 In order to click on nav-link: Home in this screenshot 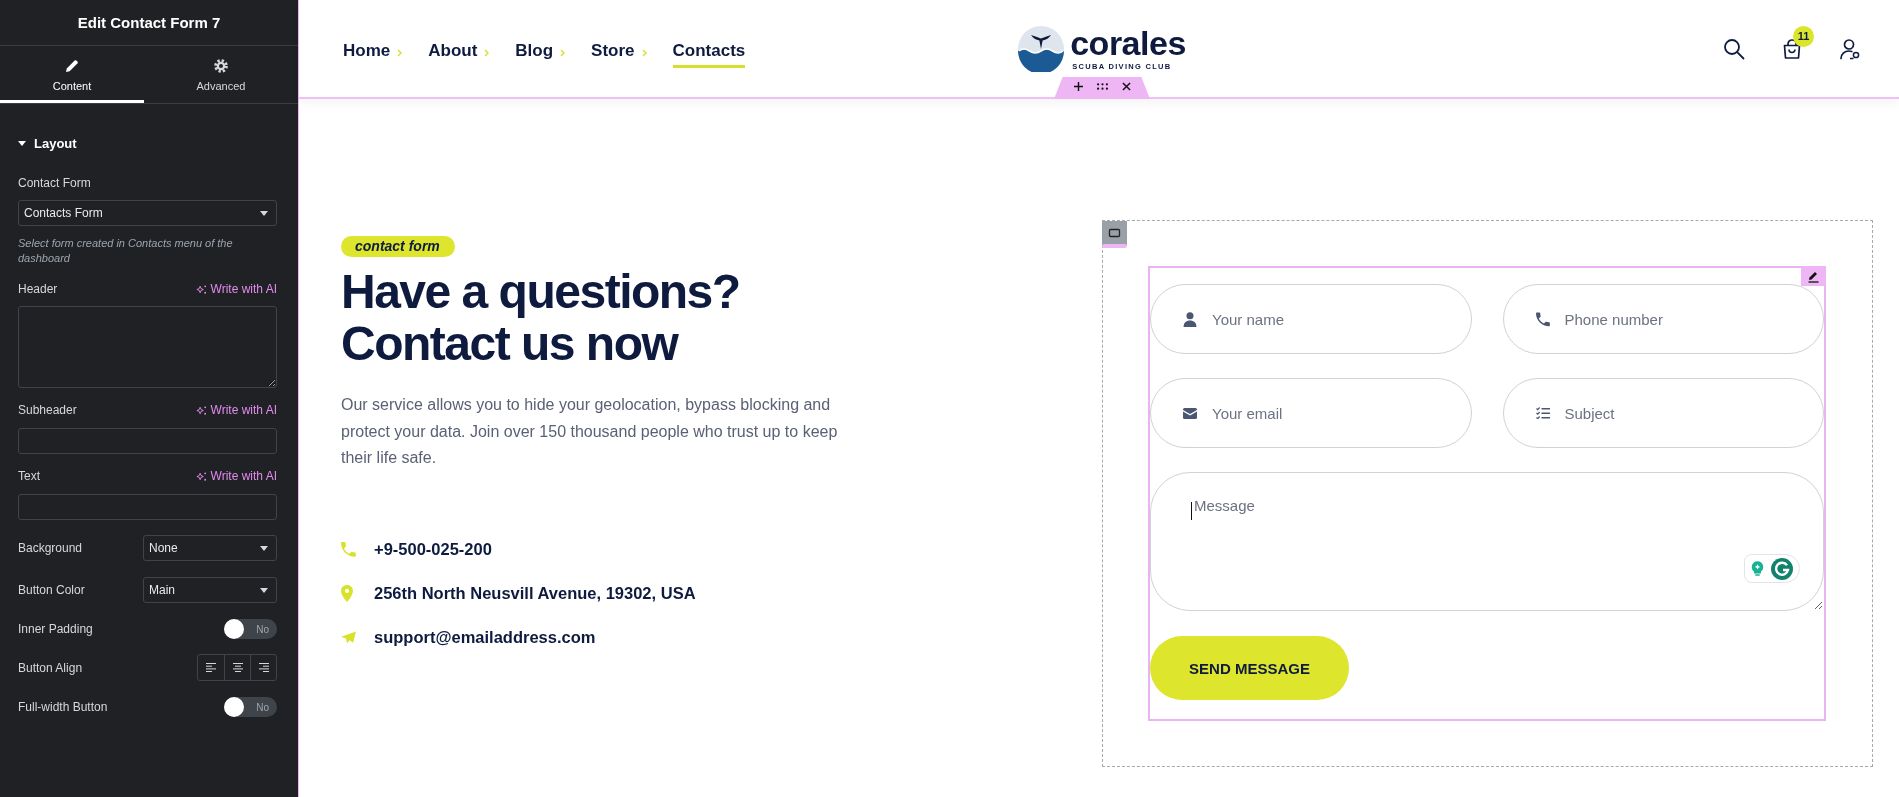, I will do `click(373, 52)`.